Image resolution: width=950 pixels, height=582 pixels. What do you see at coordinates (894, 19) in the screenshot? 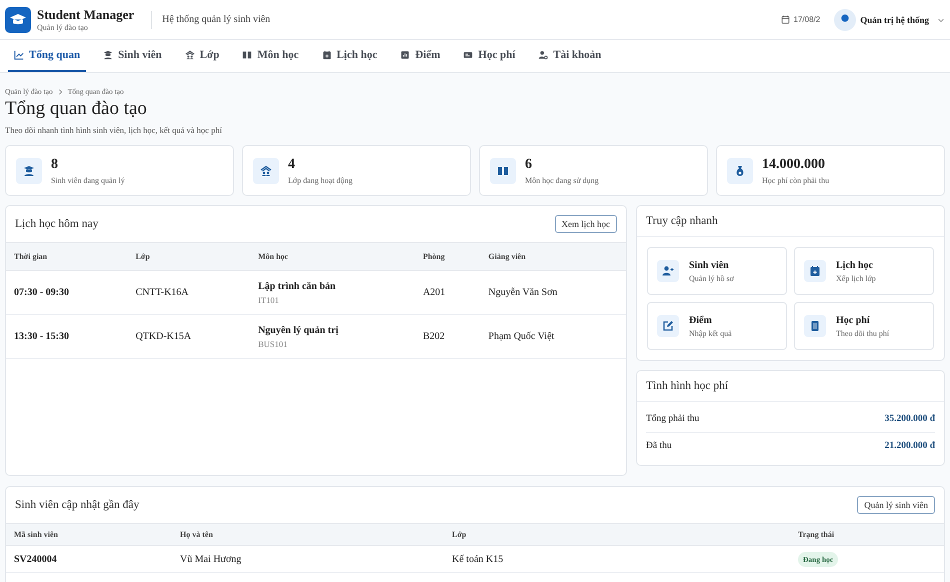
I see `user-name: Quản trị hệ thống` at bounding box center [894, 19].